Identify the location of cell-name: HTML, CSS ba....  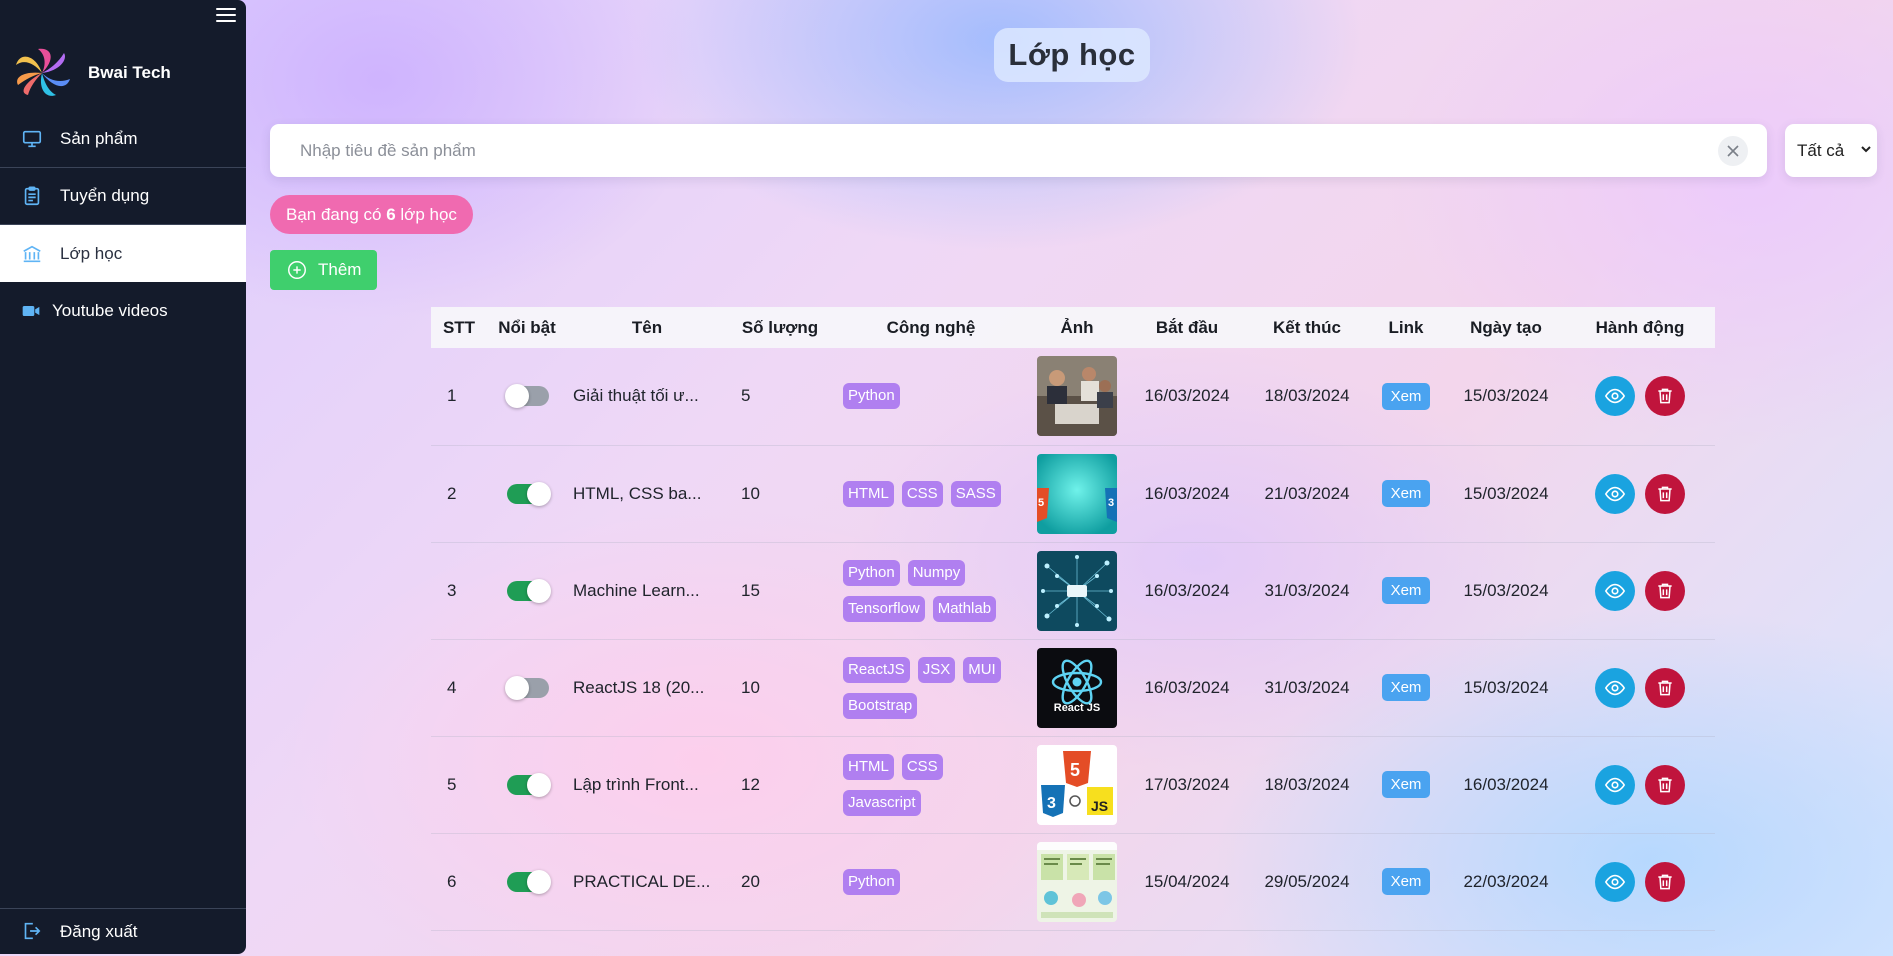
(637, 493).